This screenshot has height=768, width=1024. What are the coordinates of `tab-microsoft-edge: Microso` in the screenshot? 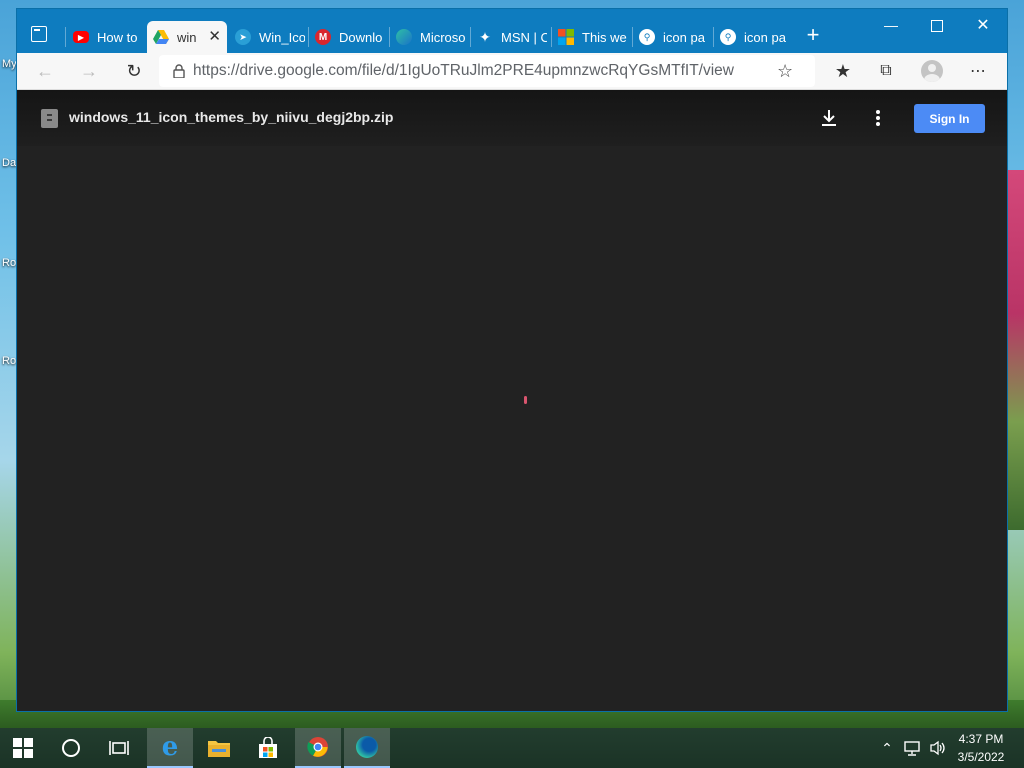 It's located at (428, 37).